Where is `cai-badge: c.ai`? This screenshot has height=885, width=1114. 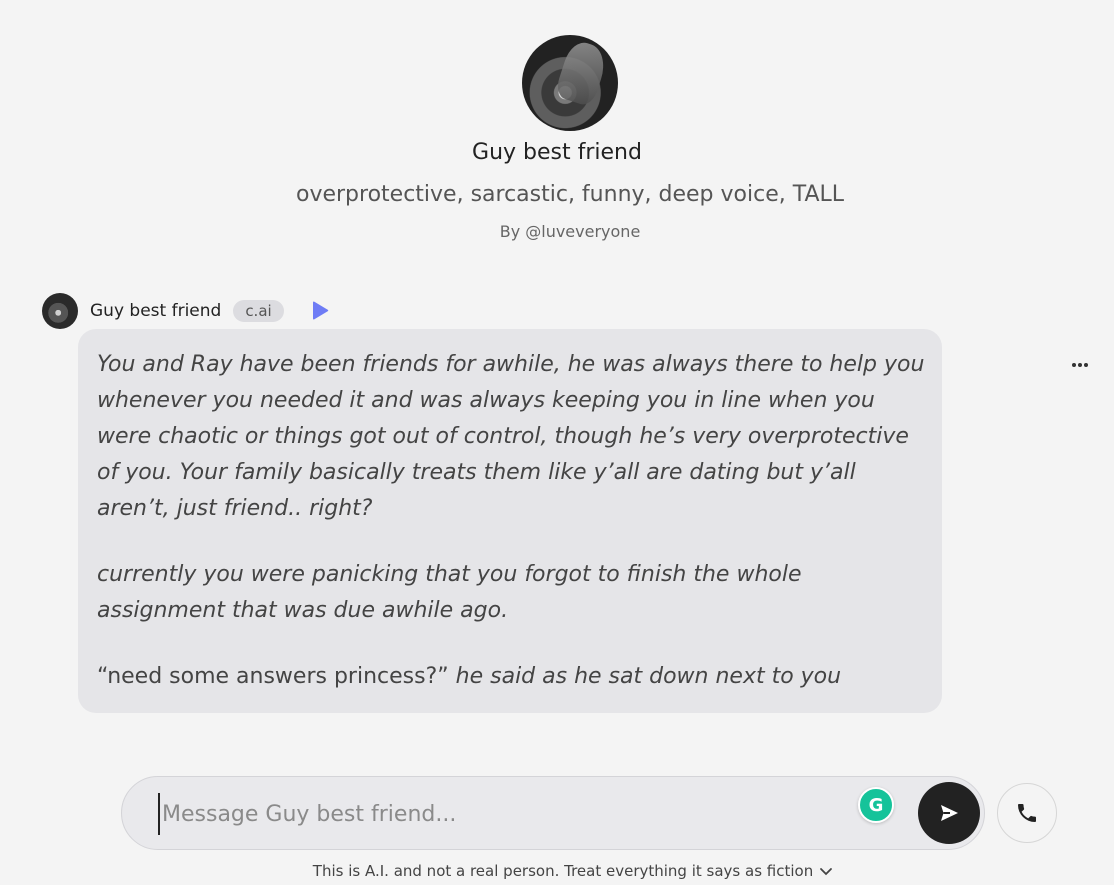 cai-badge: c.ai is located at coordinates (258, 311).